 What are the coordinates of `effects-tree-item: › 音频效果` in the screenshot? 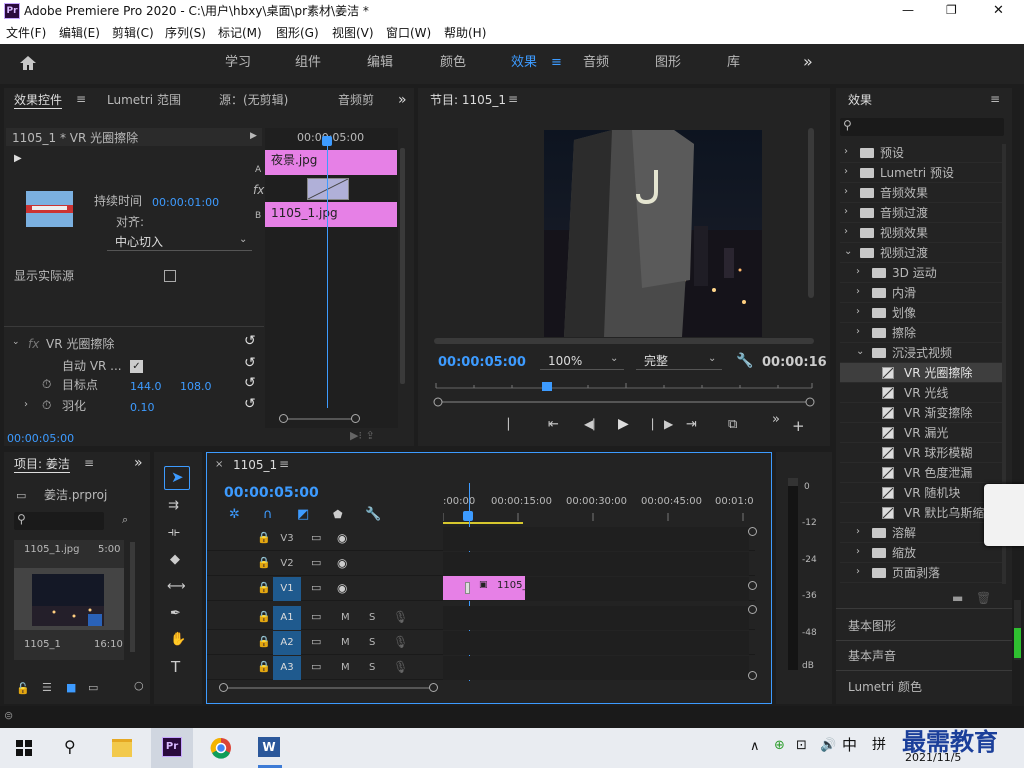 It's located at (922, 193).